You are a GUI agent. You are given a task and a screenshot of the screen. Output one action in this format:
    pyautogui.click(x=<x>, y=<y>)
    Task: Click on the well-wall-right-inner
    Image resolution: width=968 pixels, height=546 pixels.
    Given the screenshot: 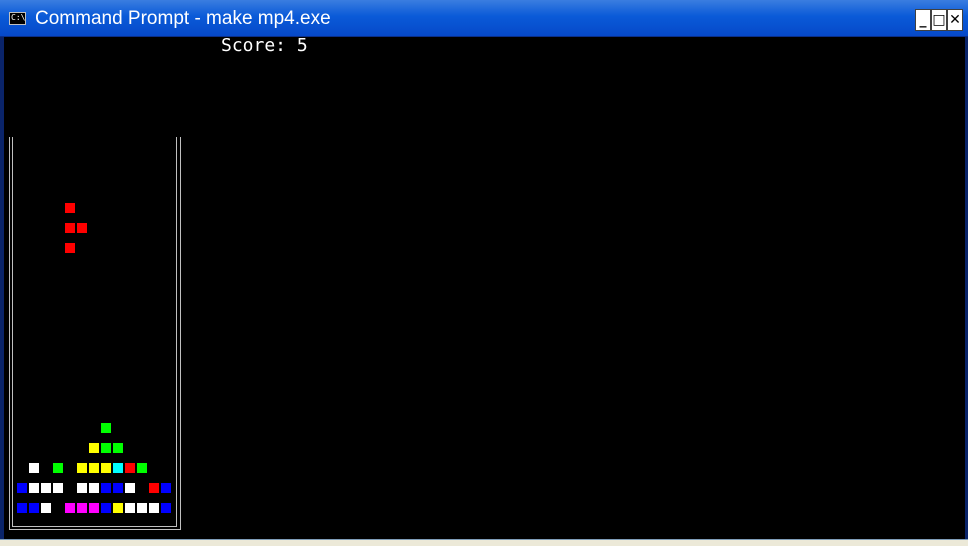 What is the action you would take?
    pyautogui.click(x=176, y=332)
    